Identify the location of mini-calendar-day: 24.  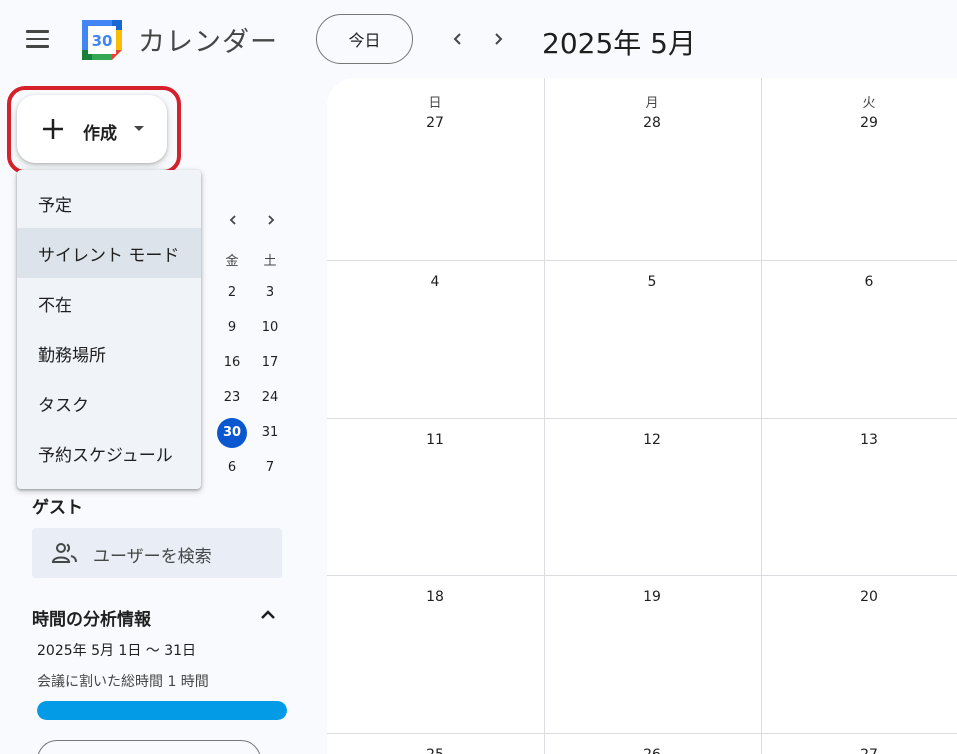
(270, 398).